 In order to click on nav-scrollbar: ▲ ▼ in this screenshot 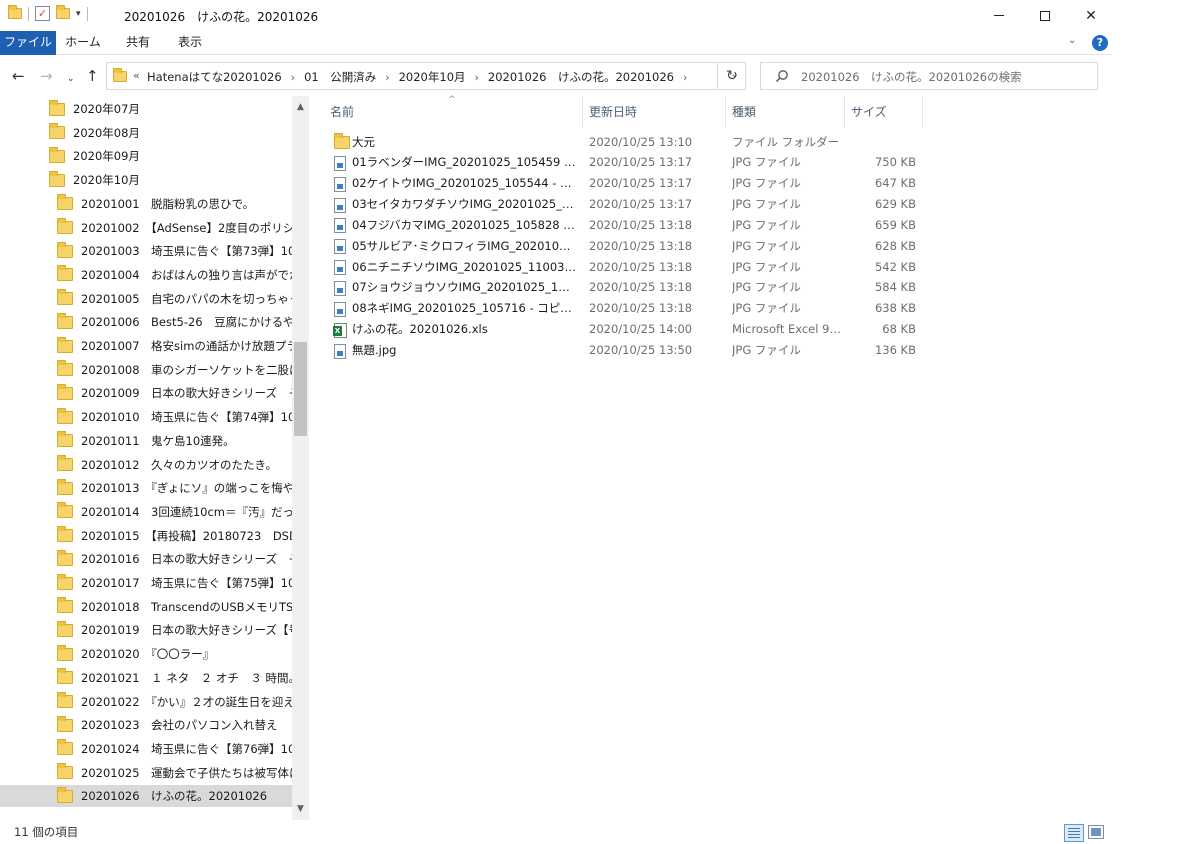, I will do `click(300, 458)`.